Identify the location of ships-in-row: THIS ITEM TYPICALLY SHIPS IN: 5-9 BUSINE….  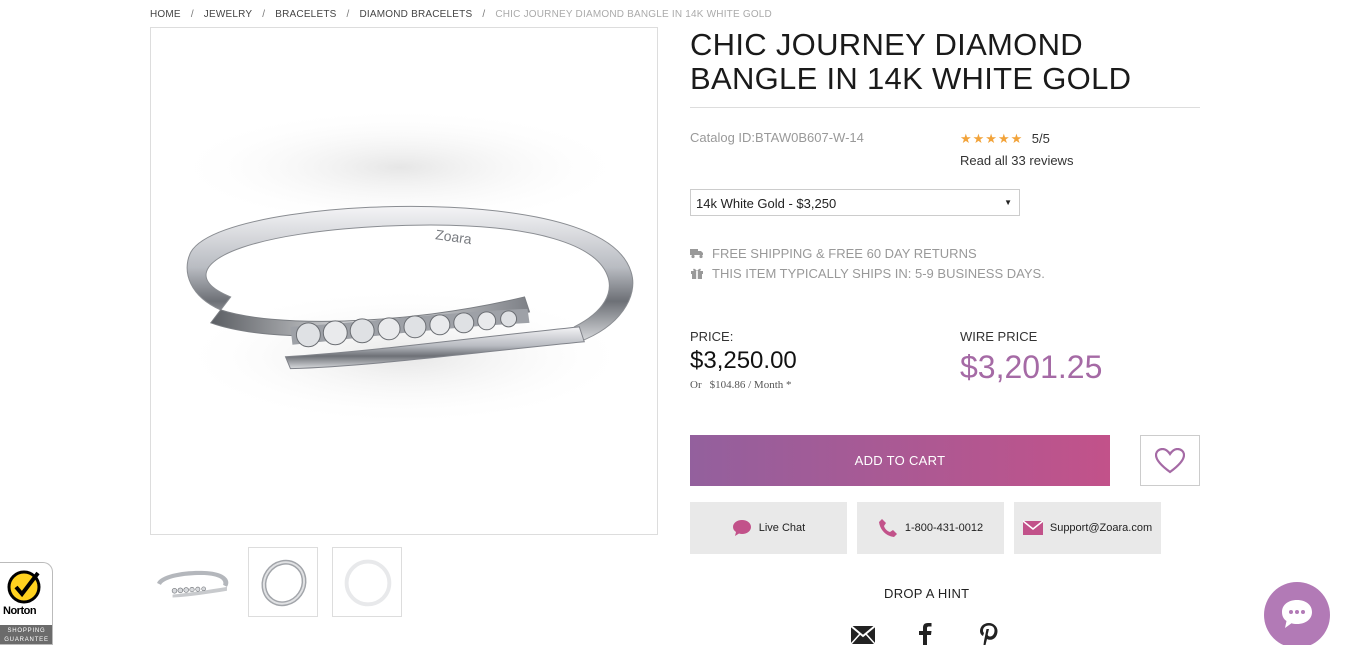
(867, 273).